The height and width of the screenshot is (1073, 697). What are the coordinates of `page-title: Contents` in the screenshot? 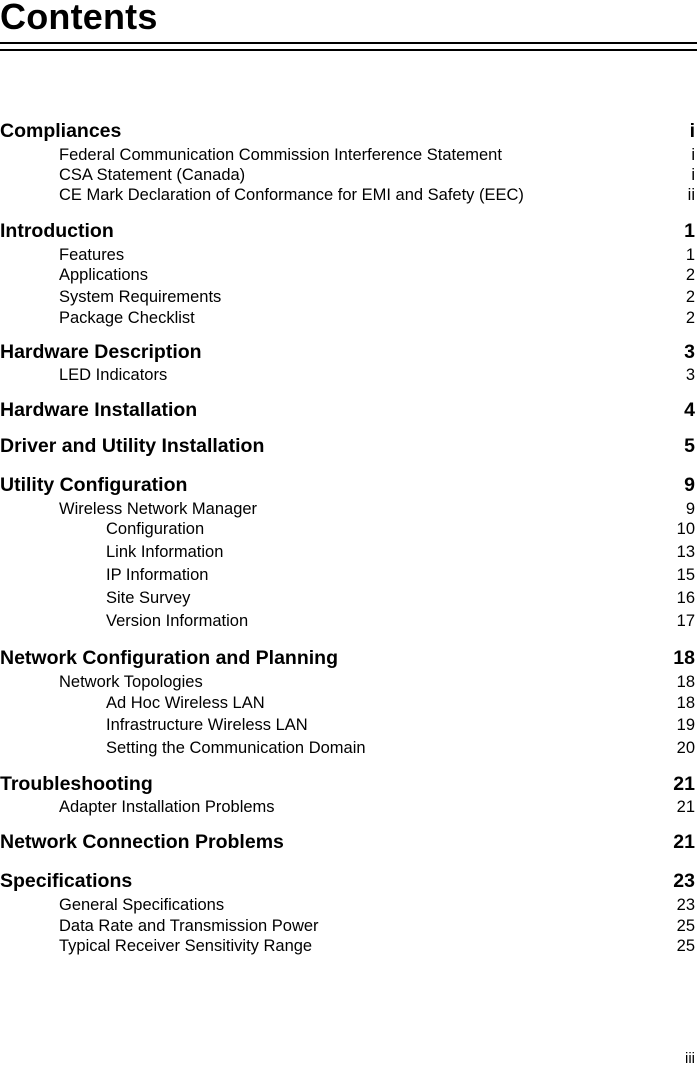 It's located at (79, 18).